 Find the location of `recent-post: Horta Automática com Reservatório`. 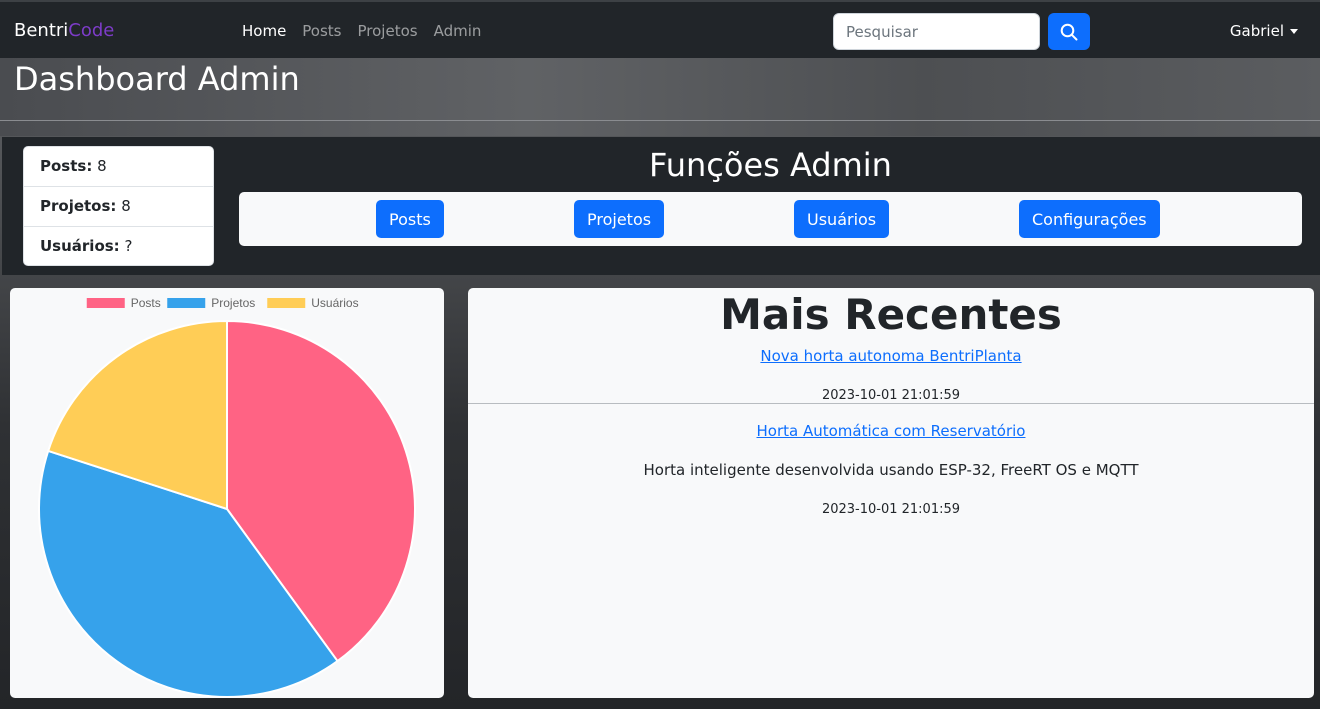

recent-post: Horta Automática com Reservatório is located at coordinates (891, 430).